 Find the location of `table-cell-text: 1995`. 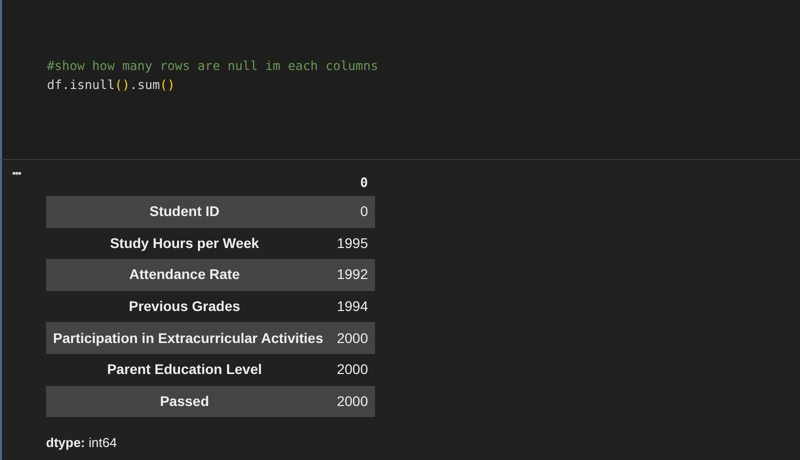

table-cell-text: 1995 is located at coordinates (352, 243).